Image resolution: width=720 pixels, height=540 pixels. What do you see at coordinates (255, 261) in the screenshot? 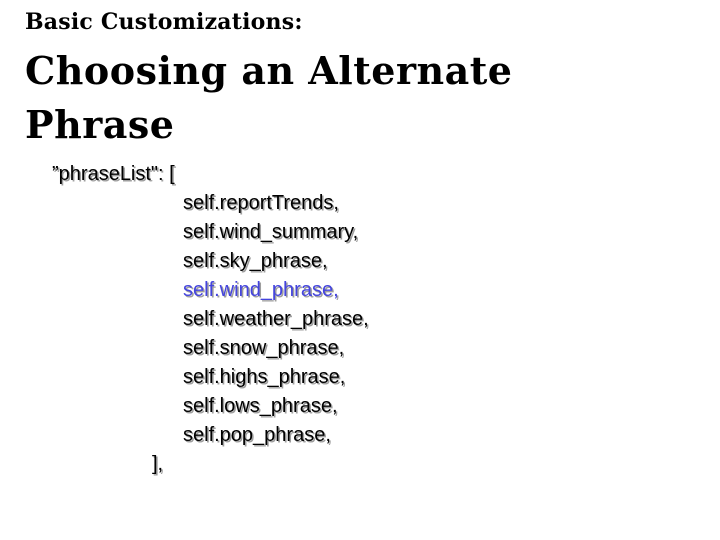
I see `phrase-list-item: self.sky_phrase,` at bounding box center [255, 261].